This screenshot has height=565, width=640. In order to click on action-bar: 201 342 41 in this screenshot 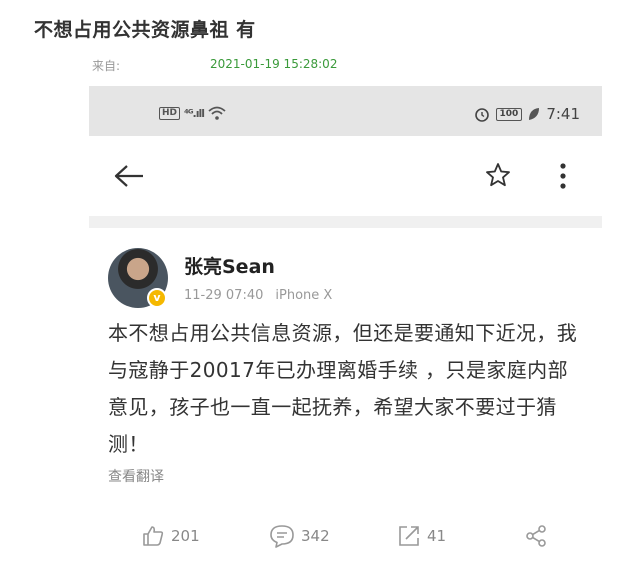, I will do `click(345, 540)`.